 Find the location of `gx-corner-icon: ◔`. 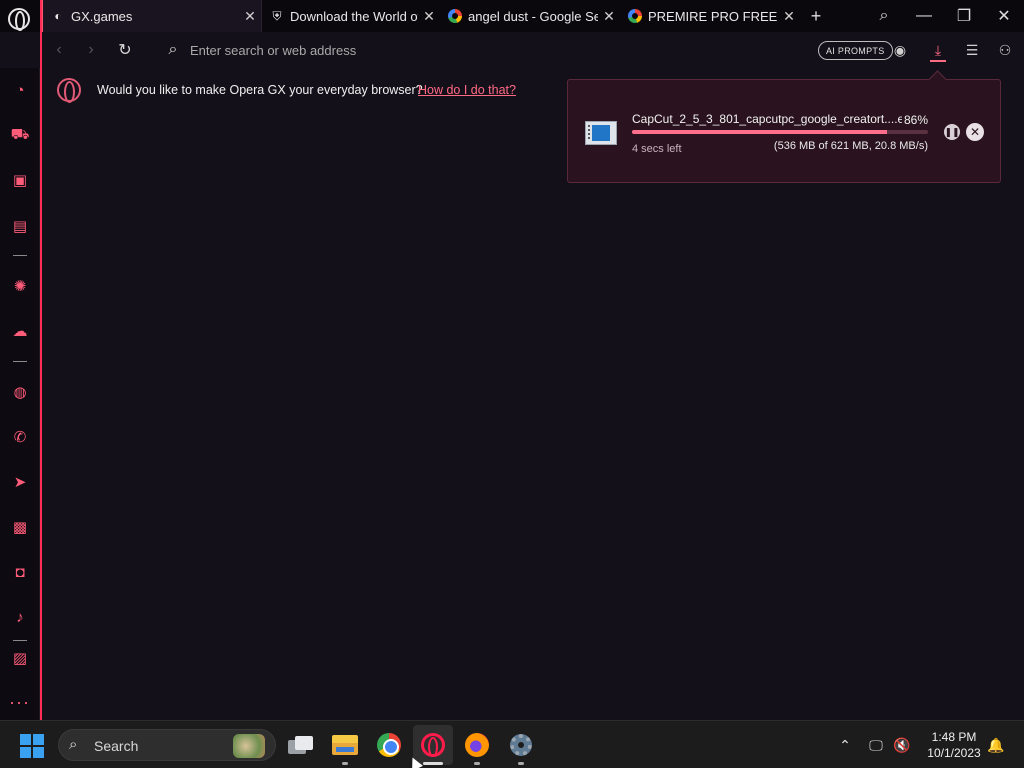

gx-corner-icon: ◔ is located at coordinates (20, 90).